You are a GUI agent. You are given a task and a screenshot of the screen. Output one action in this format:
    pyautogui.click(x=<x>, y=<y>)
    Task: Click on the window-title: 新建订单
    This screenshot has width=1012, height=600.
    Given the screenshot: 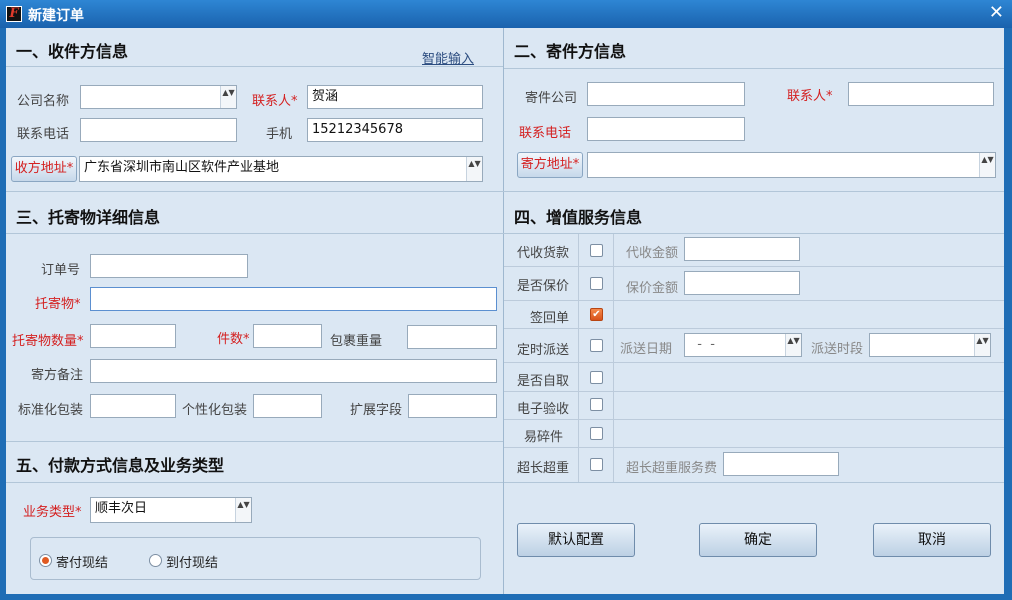 What is the action you would take?
    pyautogui.click(x=56, y=15)
    